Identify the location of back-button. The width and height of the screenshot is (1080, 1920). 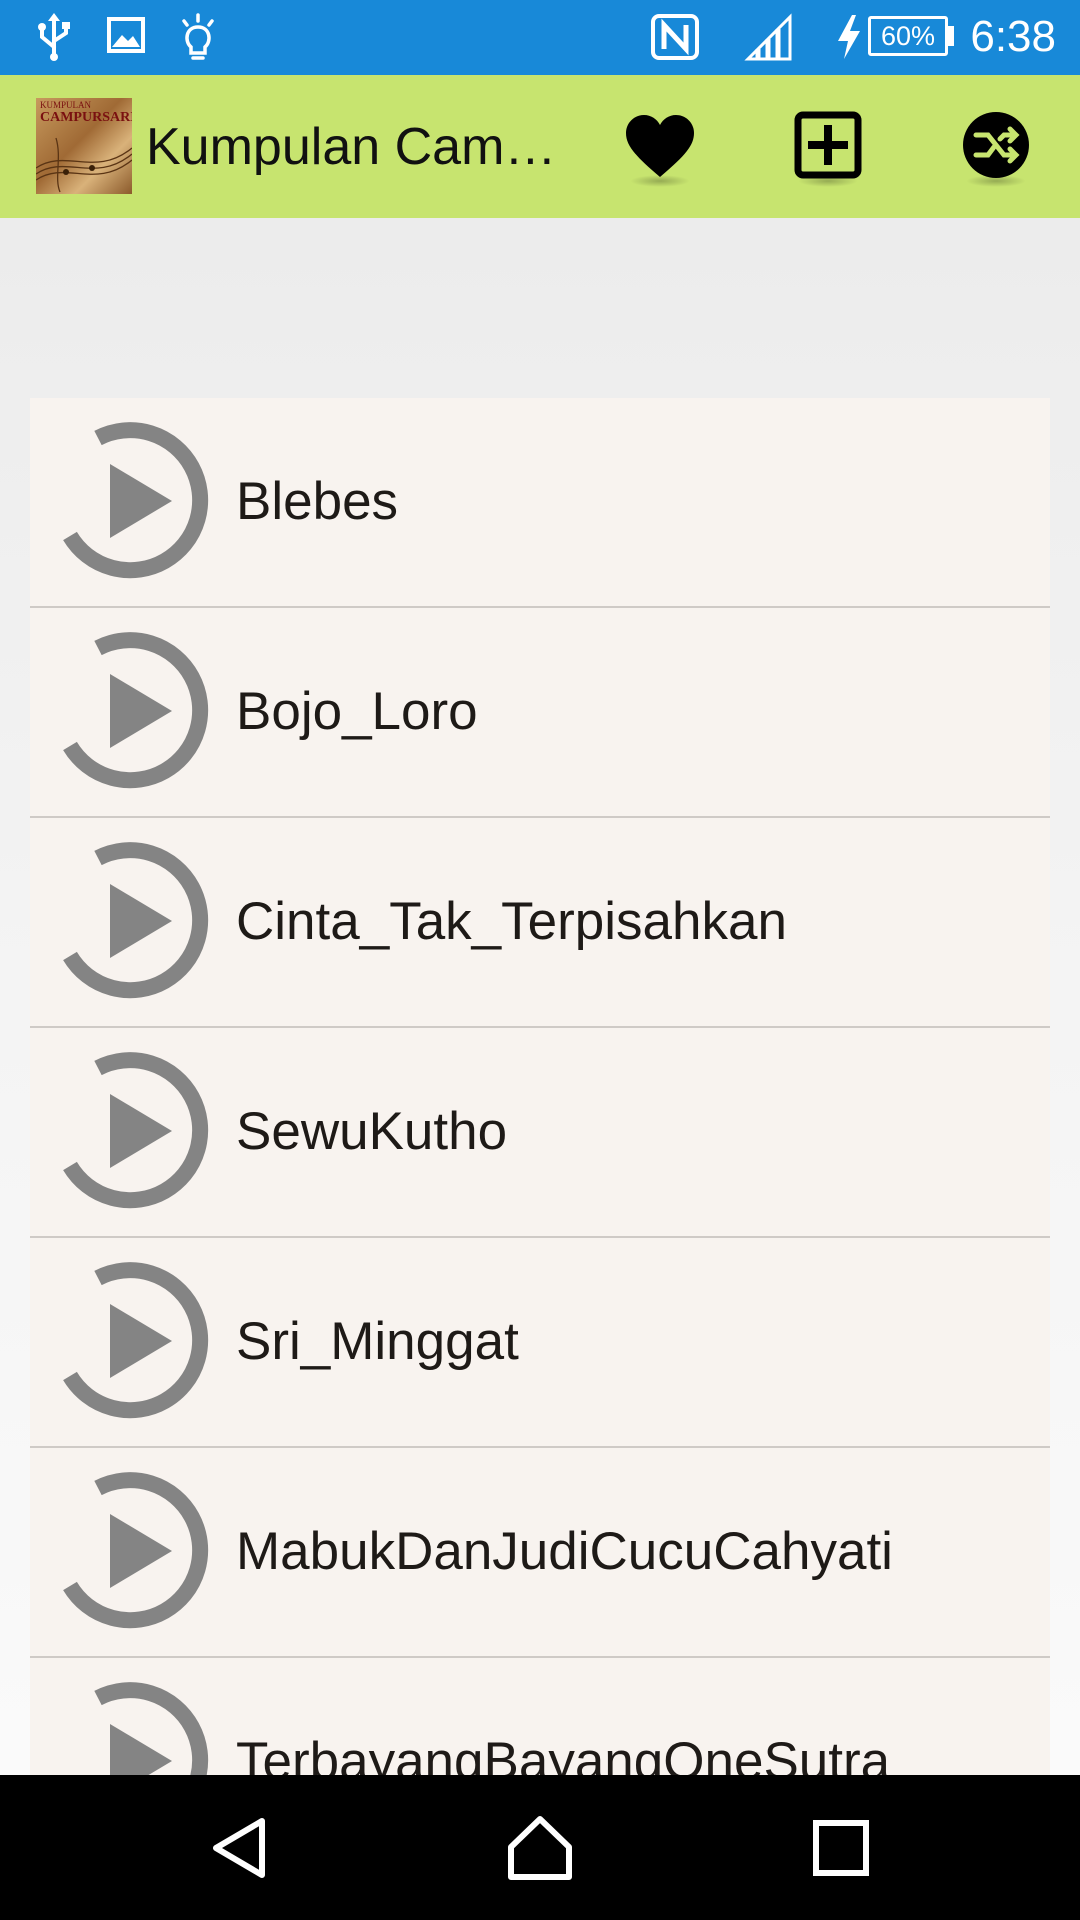
(241, 1848).